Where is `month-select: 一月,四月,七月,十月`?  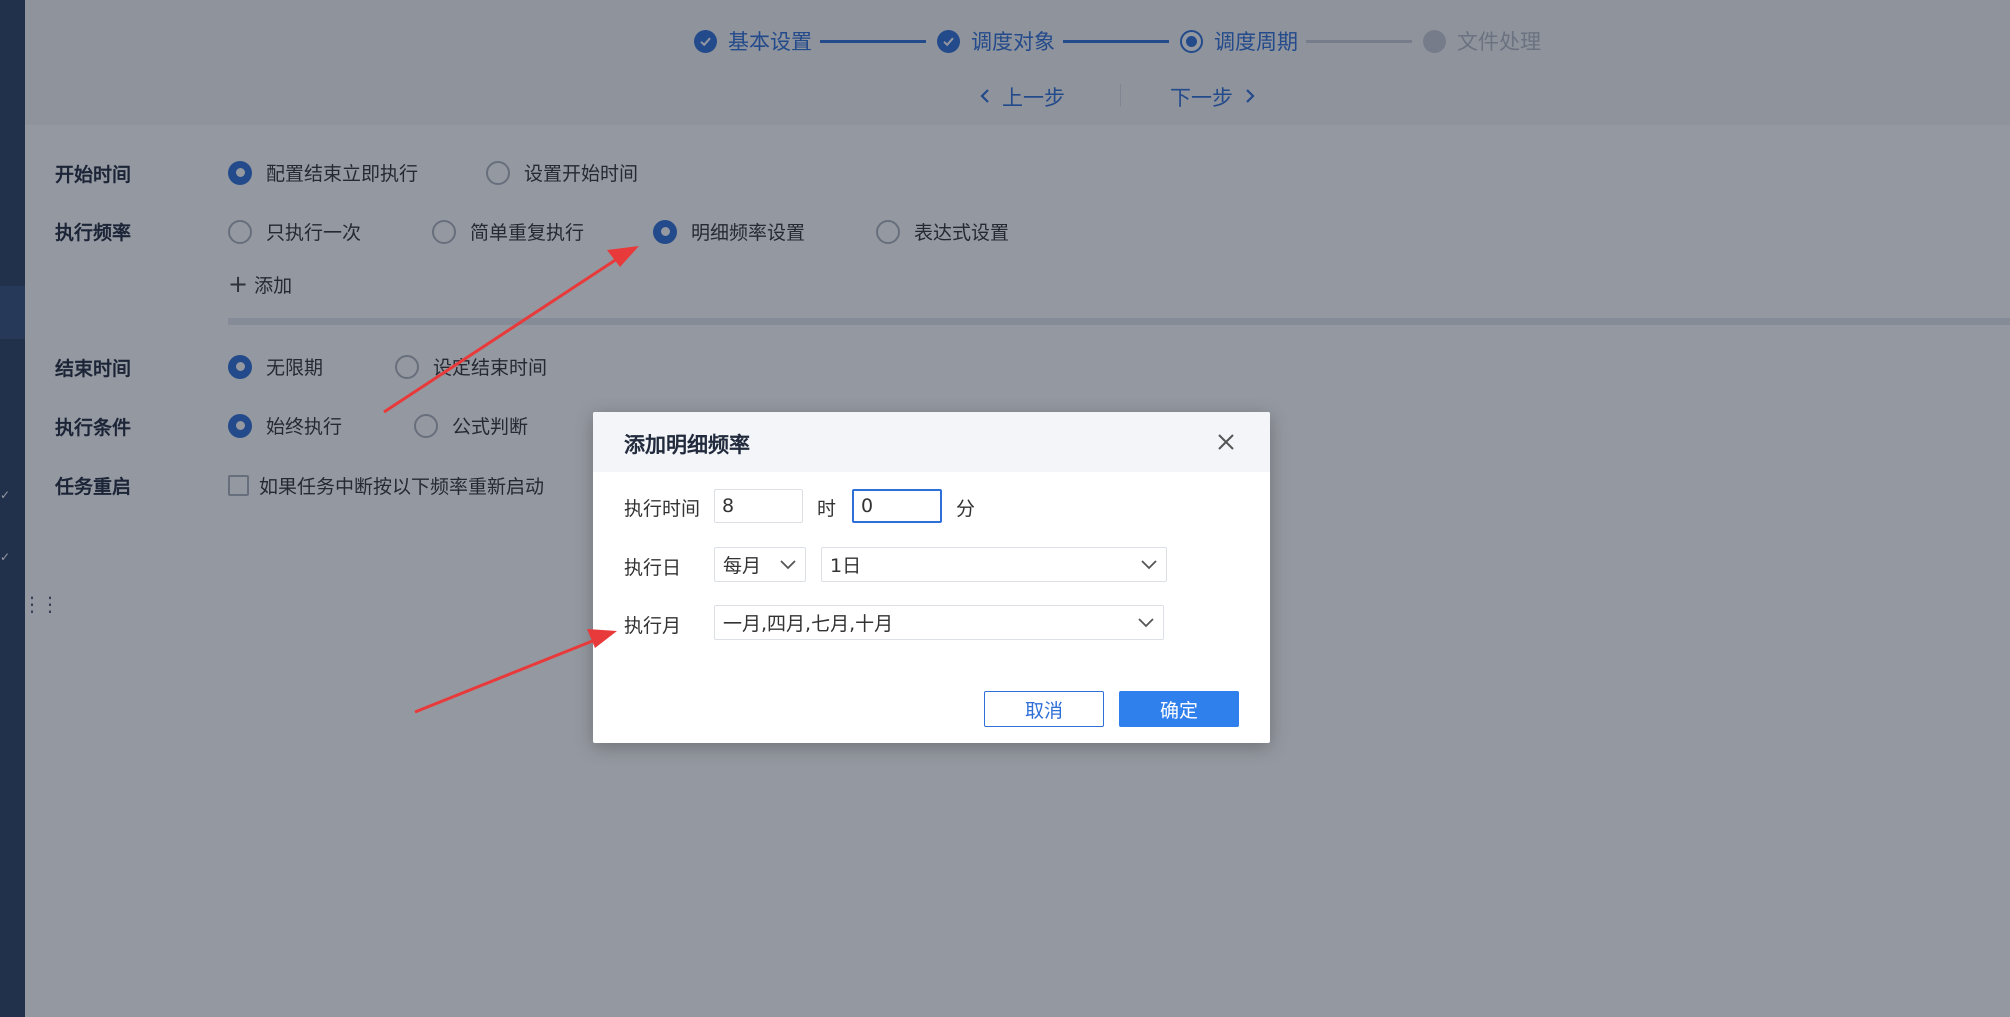
month-select: 一月,四月,七月,十月 is located at coordinates (939, 622).